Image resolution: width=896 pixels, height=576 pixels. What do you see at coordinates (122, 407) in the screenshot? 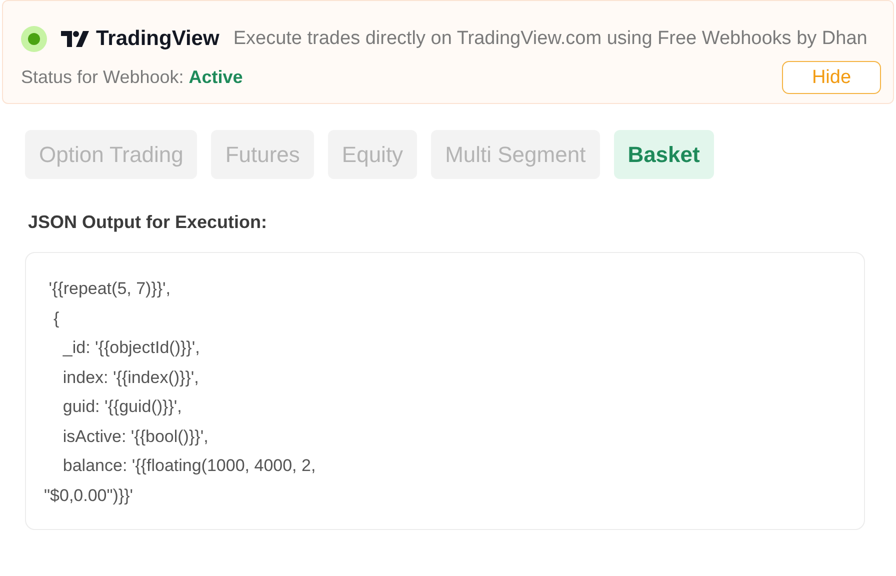
I see `code-line: guid: '{{guid()}}',` at bounding box center [122, 407].